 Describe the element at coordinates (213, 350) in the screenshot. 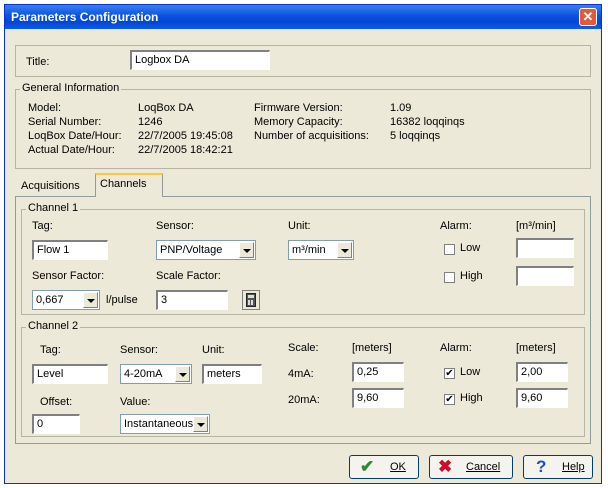

I see `ch2-unit-label: Unit:` at that location.